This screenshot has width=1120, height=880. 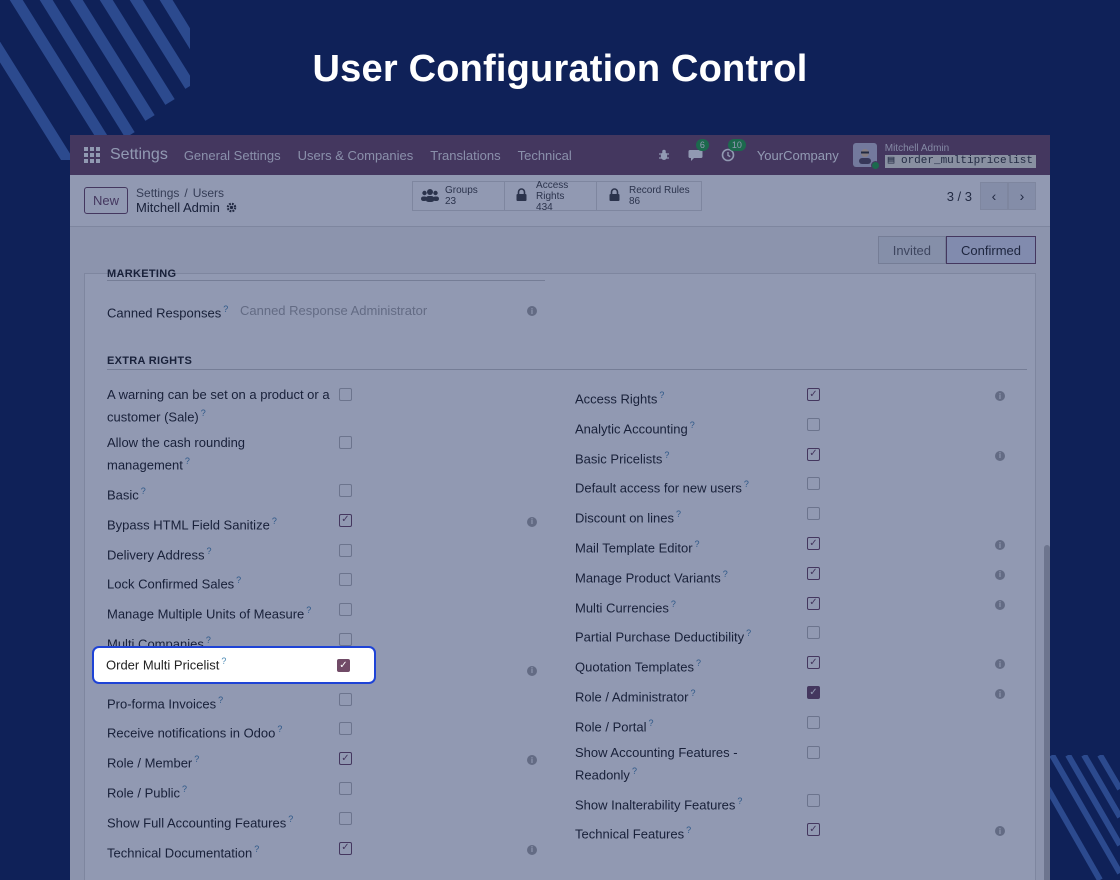 I want to click on smart-button-record-rules: Record Rules 86, so click(x=649, y=196).